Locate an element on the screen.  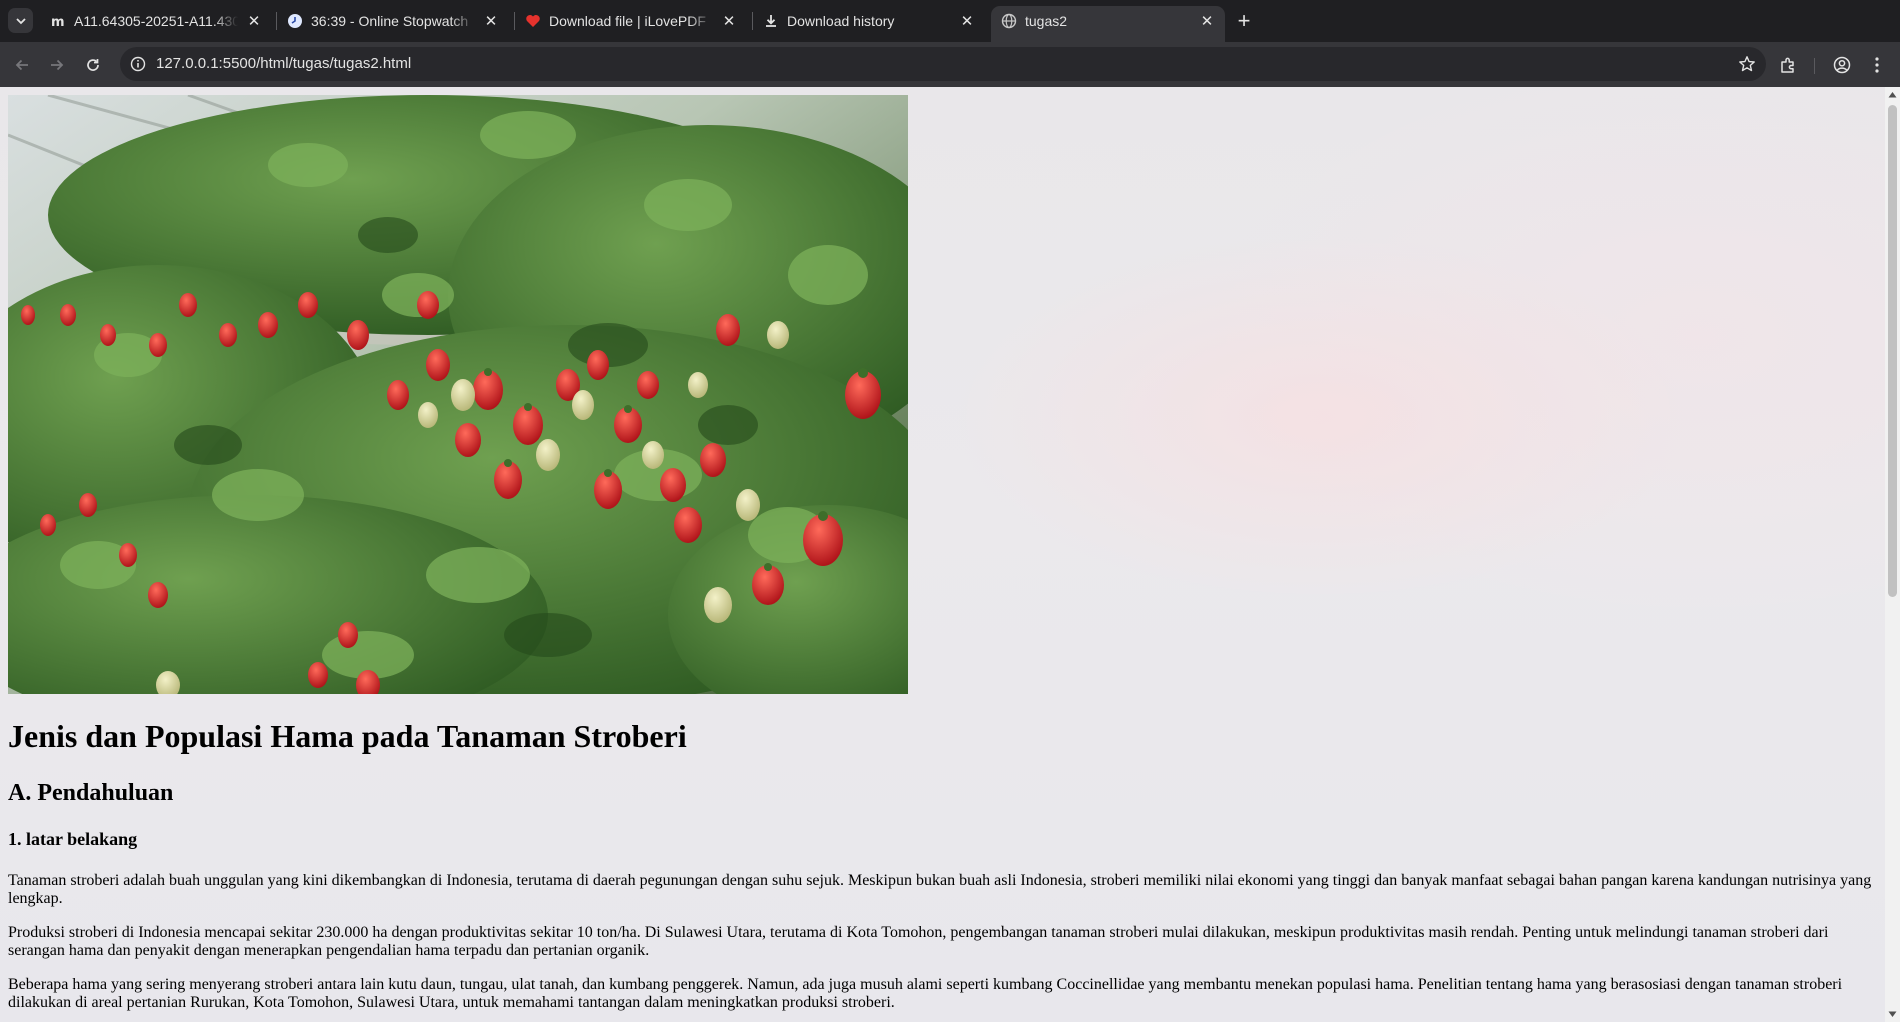
moodle-m-icon: m is located at coordinates (58, 21).